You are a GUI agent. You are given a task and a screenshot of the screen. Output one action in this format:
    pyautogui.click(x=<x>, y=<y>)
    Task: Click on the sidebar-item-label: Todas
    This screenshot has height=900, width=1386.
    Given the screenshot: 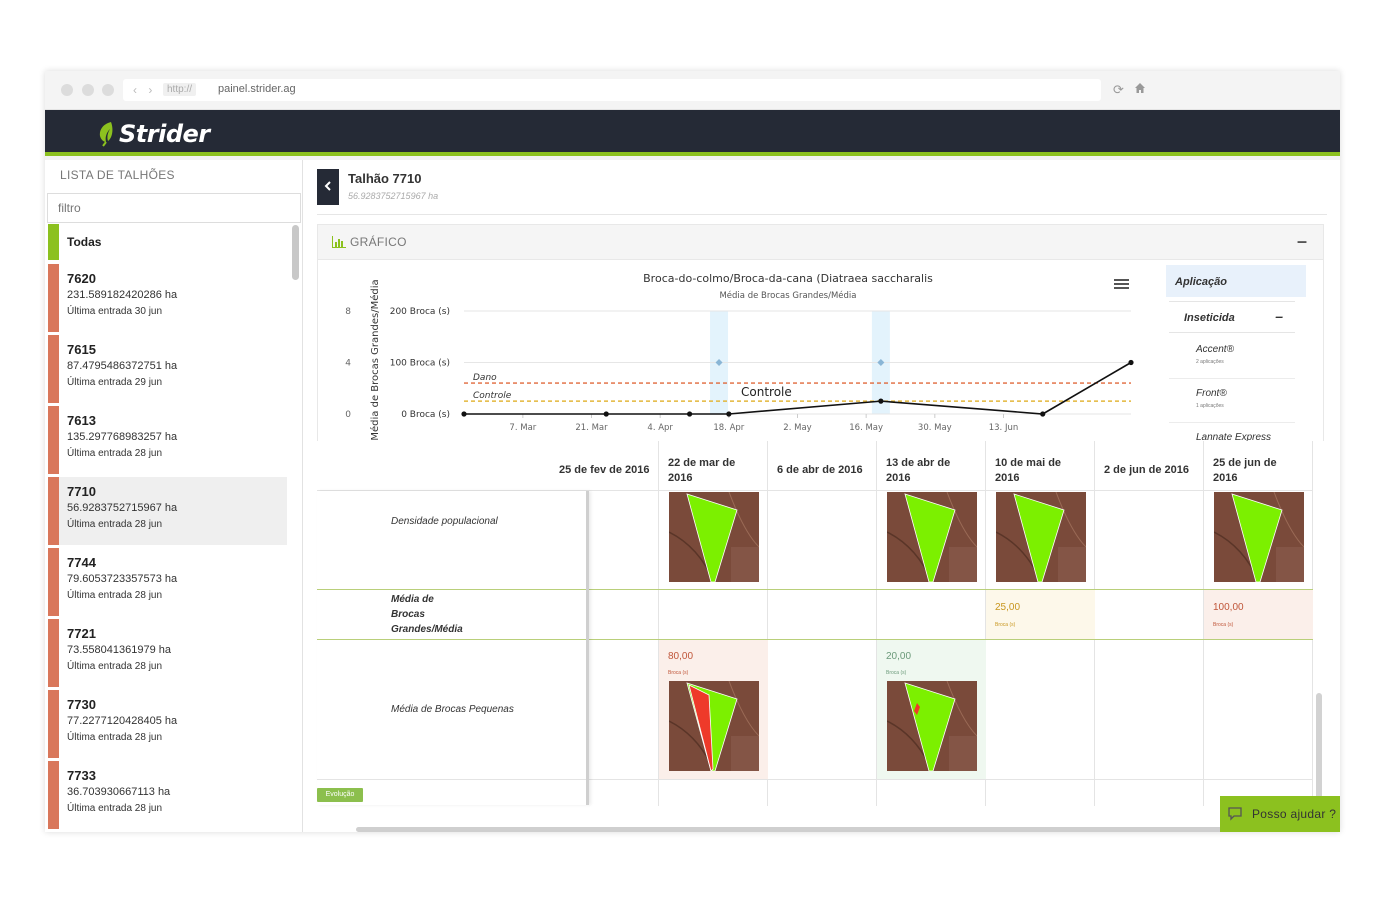 What is the action you would take?
    pyautogui.click(x=84, y=242)
    